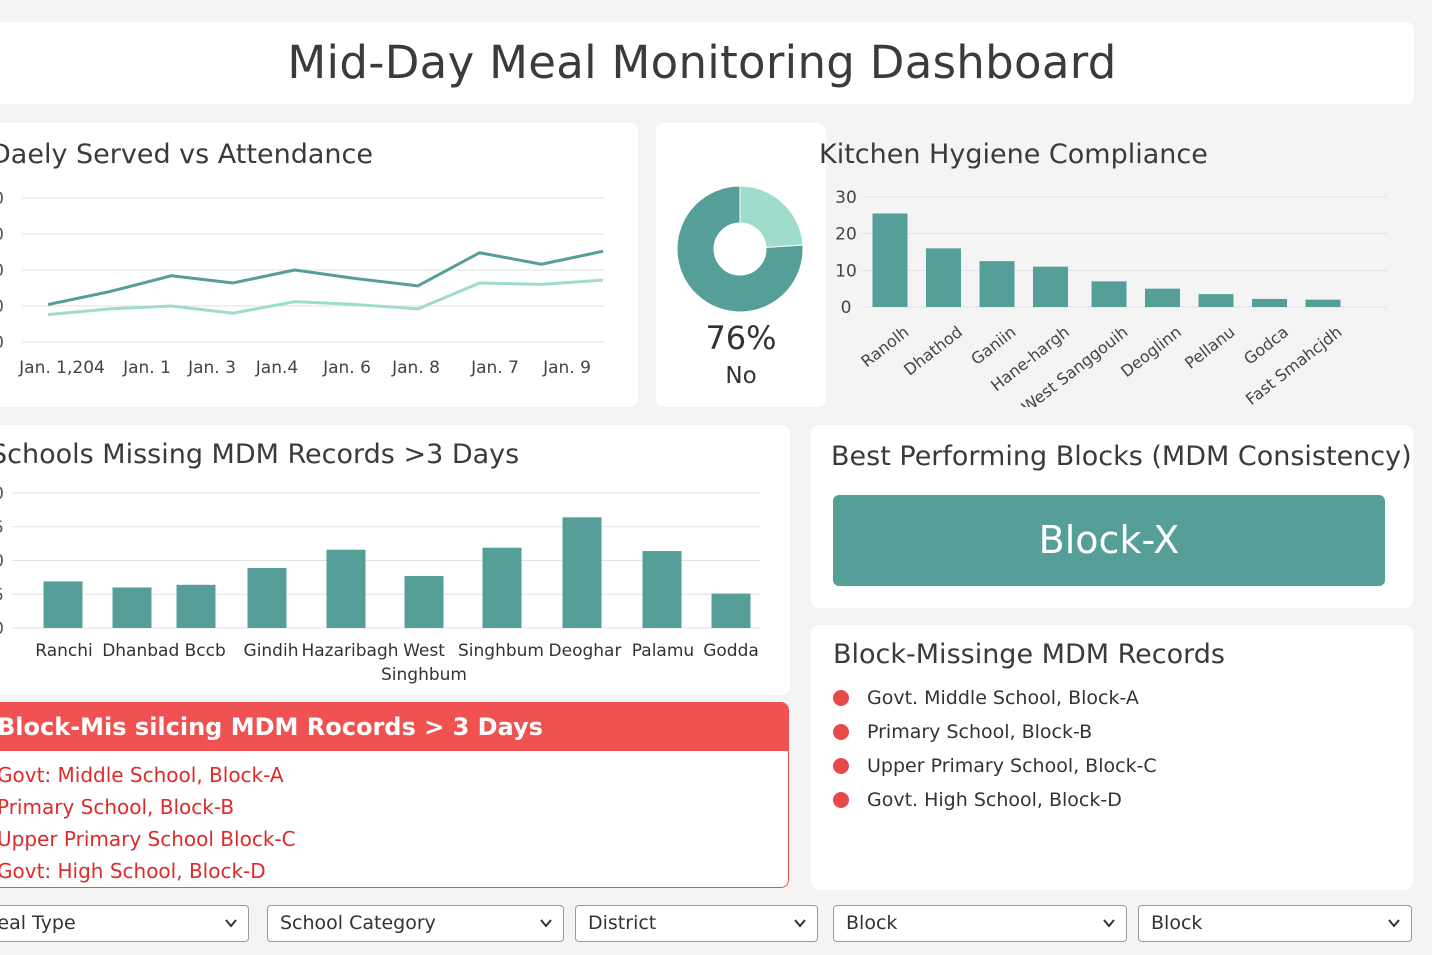 The width and height of the screenshot is (1432, 955). What do you see at coordinates (980, 923) in the screenshot?
I see `filter-block-select: Block` at bounding box center [980, 923].